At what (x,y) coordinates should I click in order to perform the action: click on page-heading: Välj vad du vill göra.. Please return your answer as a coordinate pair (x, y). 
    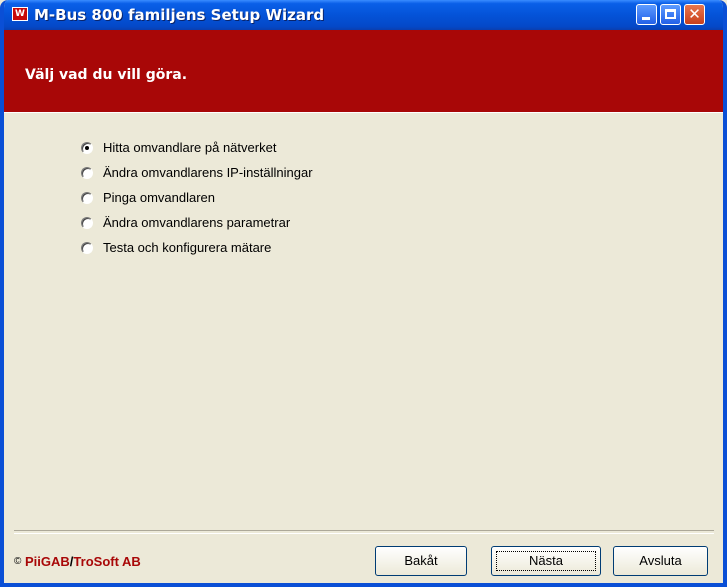
    Looking at the image, I should click on (106, 75).